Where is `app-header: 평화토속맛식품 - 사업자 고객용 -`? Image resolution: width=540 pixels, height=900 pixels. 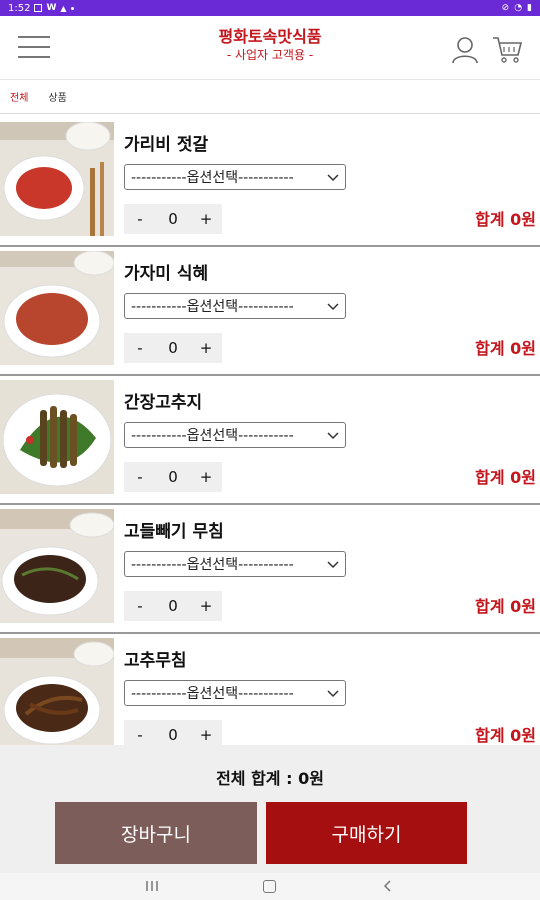
app-header: 평화토속맛식품 - 사업자 고객용 - is located at coordinates (270, 48).